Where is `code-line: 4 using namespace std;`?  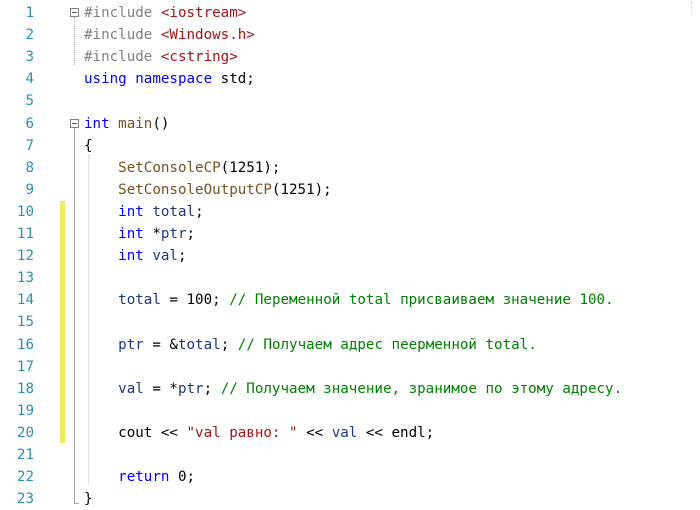 code-line: 4 using namespace std; is located at coordinates (350, 79).